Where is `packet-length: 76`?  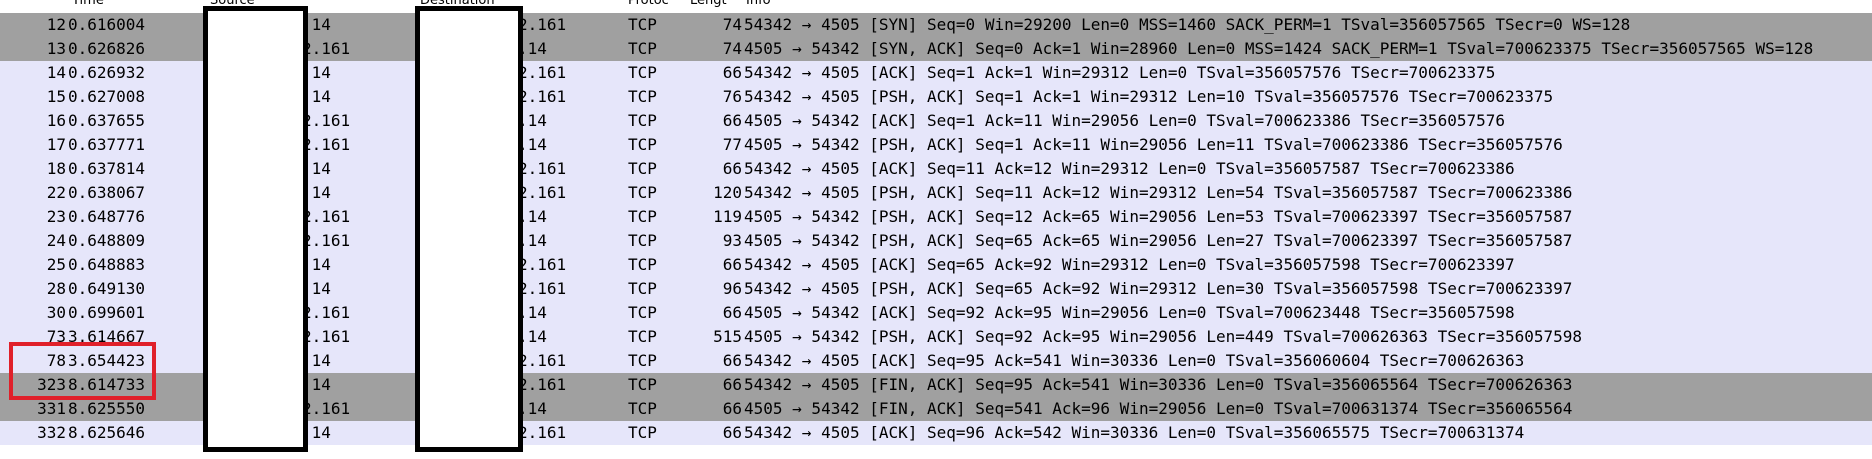 packet-length: 76 is located at coordinates (732, 96).